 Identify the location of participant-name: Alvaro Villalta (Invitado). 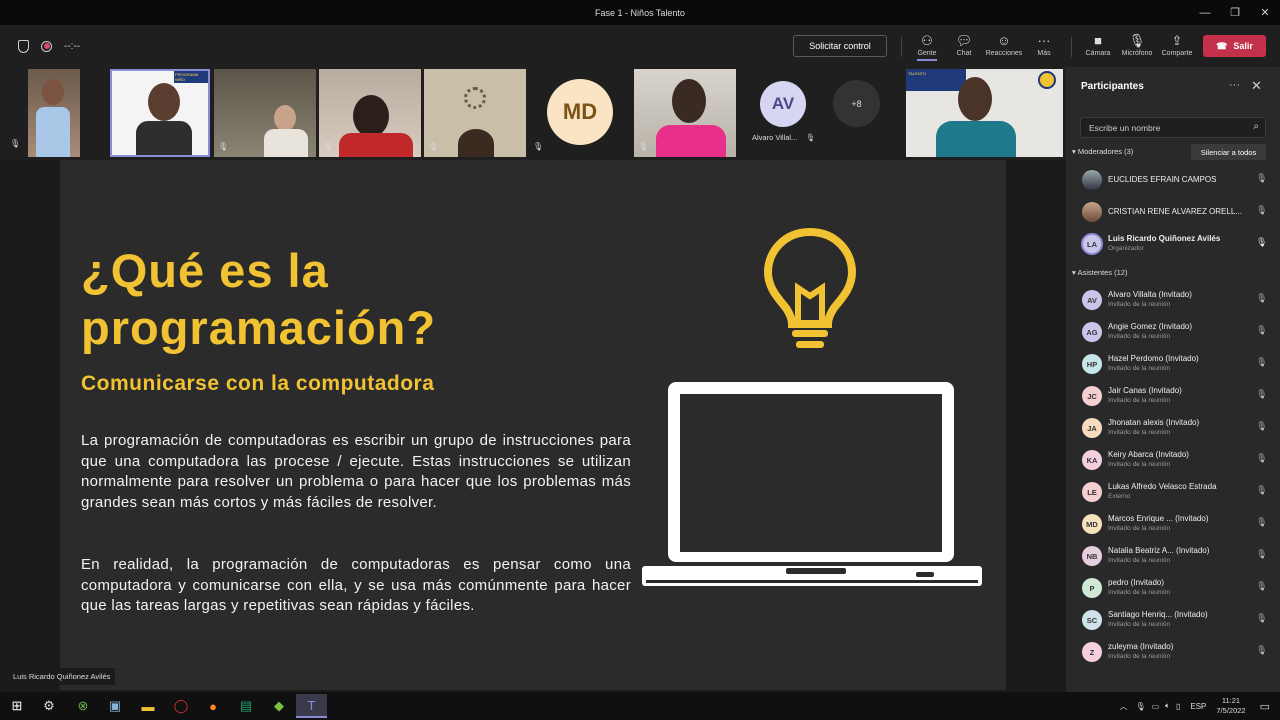
(1150, 294).